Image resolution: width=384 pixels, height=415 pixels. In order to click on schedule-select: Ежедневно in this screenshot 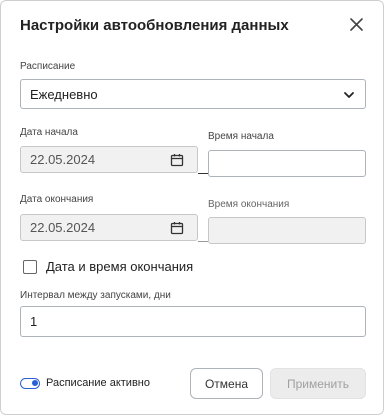, I will do `click(193, 94)`.